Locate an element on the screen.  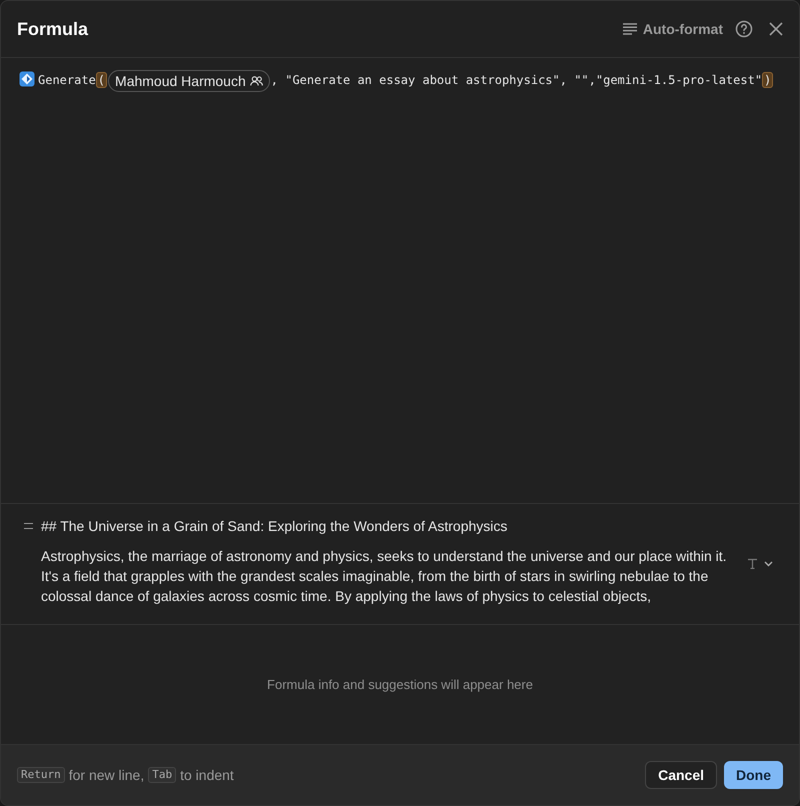
hint-text: for new line, is located at coordinates (106, 775).